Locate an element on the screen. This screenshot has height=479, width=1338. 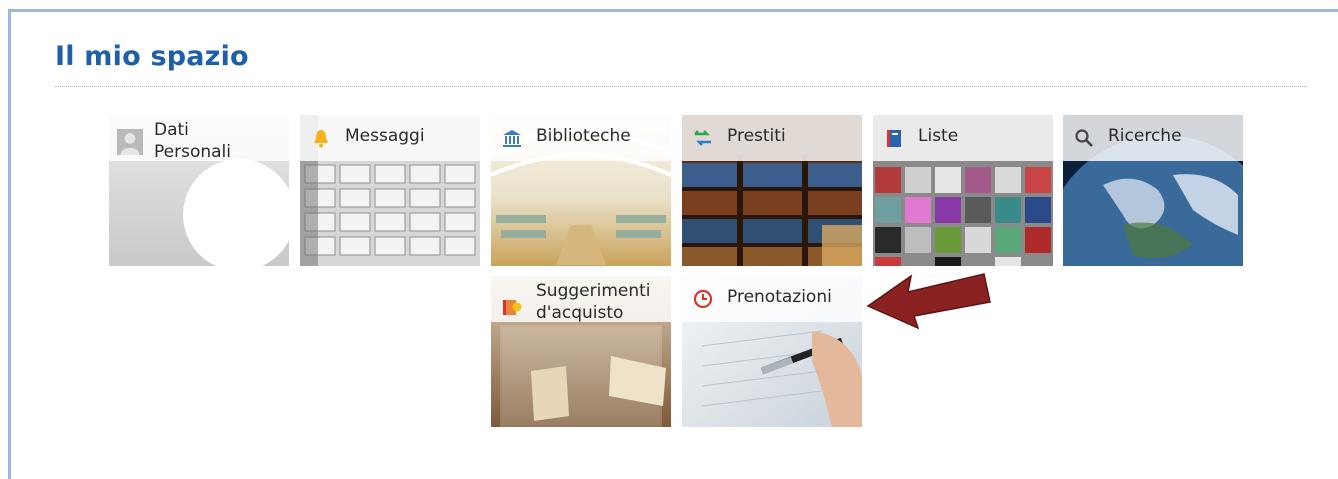
tile-dati-personali: Dati Personali is located at coordinates (199, 190).